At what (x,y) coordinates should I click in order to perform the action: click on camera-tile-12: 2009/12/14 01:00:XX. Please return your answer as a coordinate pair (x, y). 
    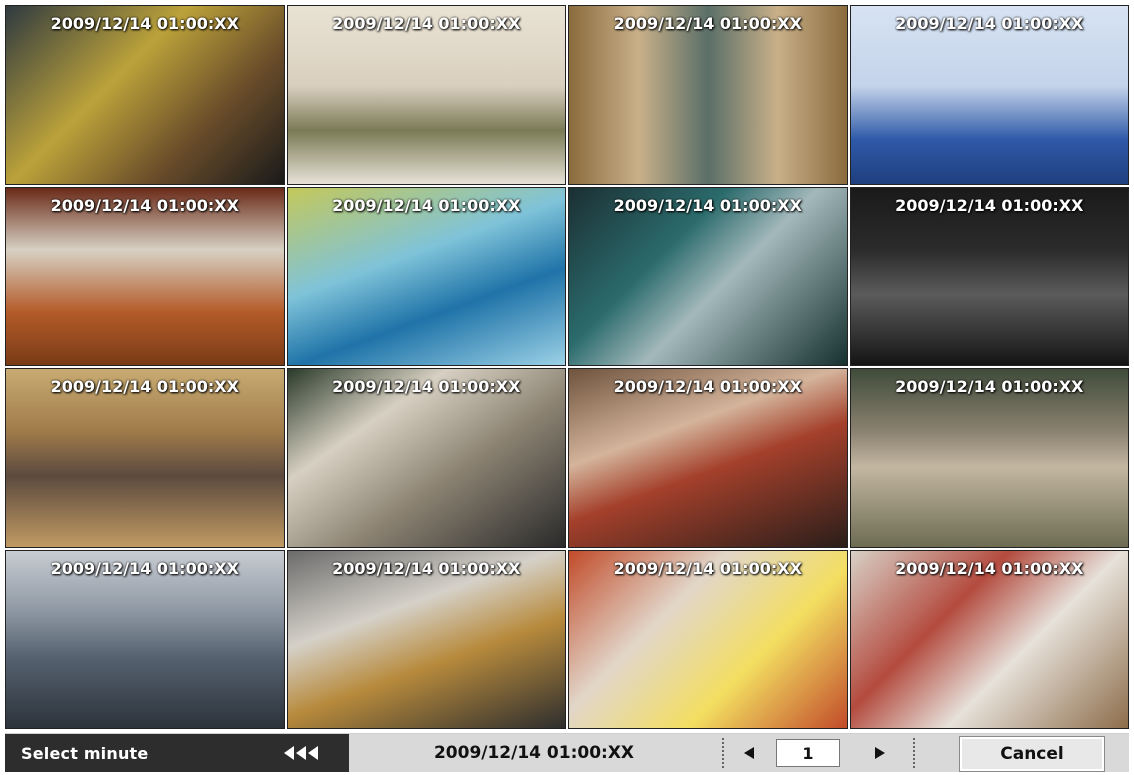
    Looking at the image, I should click on (989, 458).